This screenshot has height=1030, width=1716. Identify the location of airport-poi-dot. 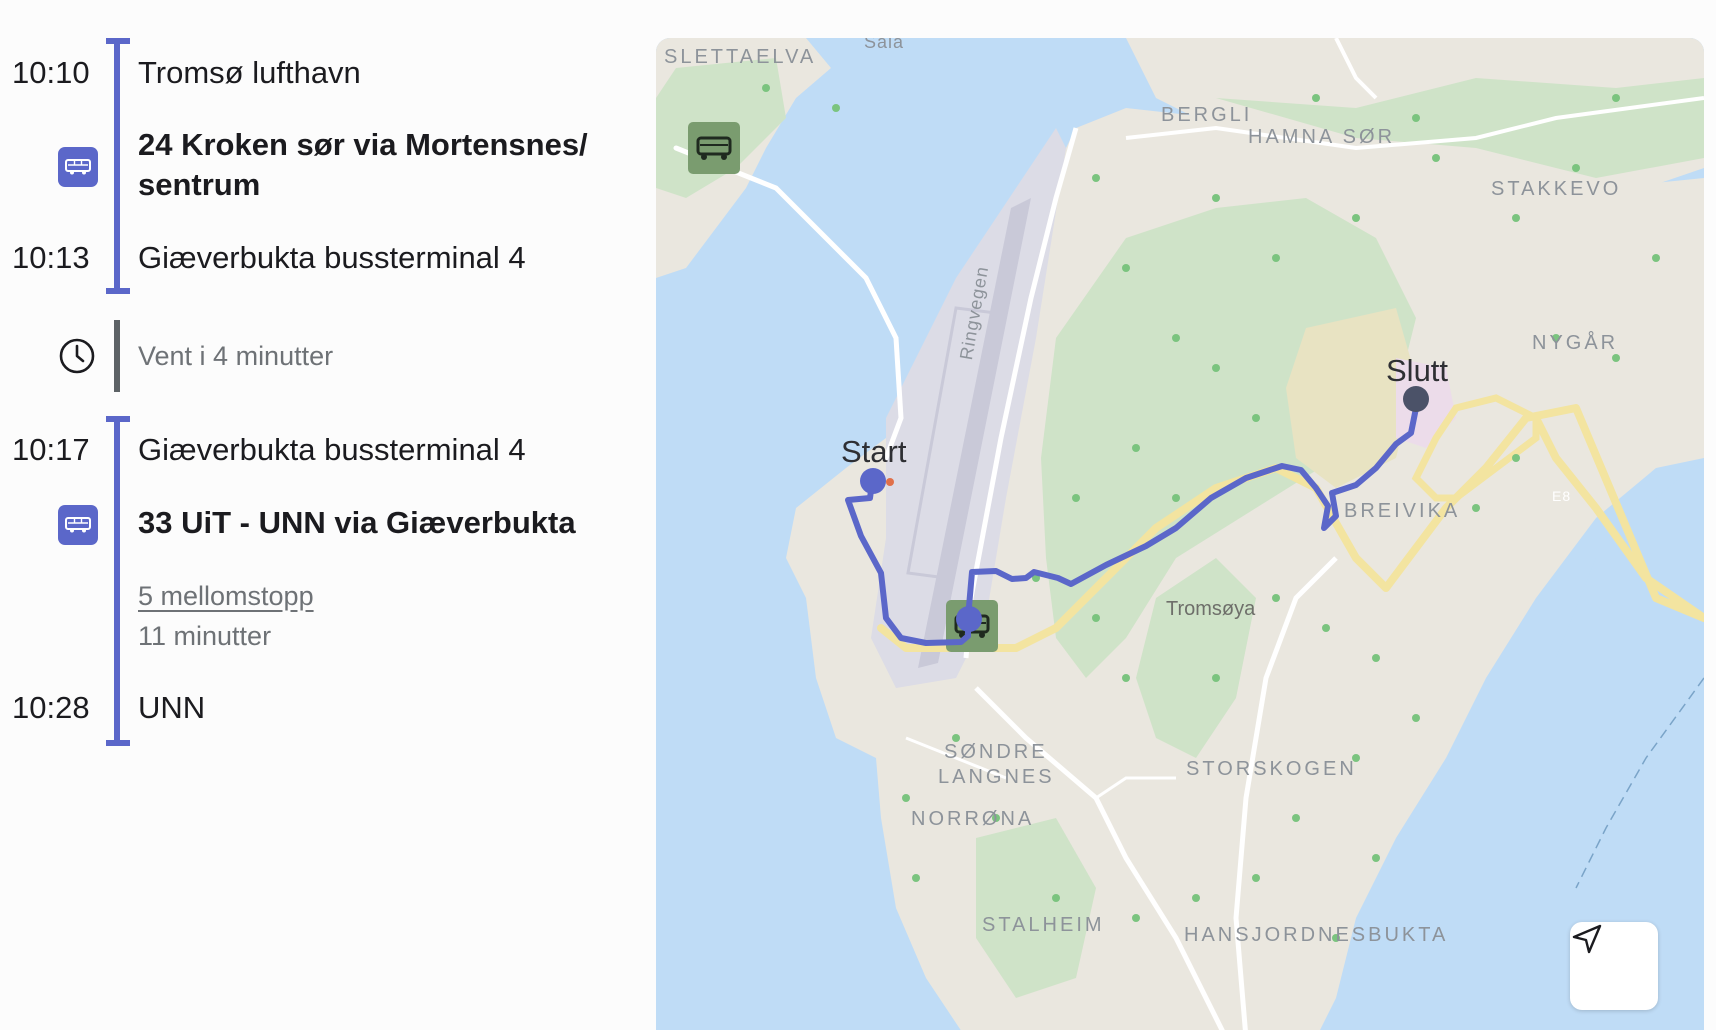
(890, 482).